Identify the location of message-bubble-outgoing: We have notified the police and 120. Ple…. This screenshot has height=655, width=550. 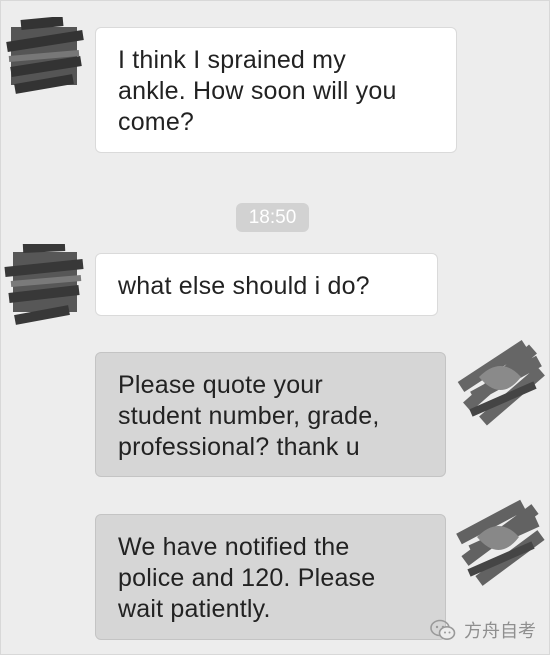
(270, 577).